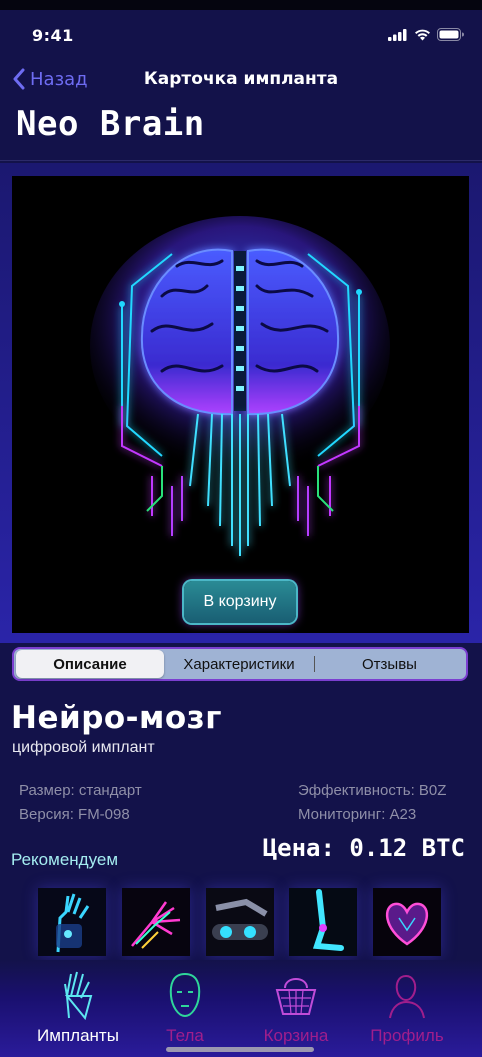 The image size is (482, 1057). I want to click on heart-icon, so click(407, 922).